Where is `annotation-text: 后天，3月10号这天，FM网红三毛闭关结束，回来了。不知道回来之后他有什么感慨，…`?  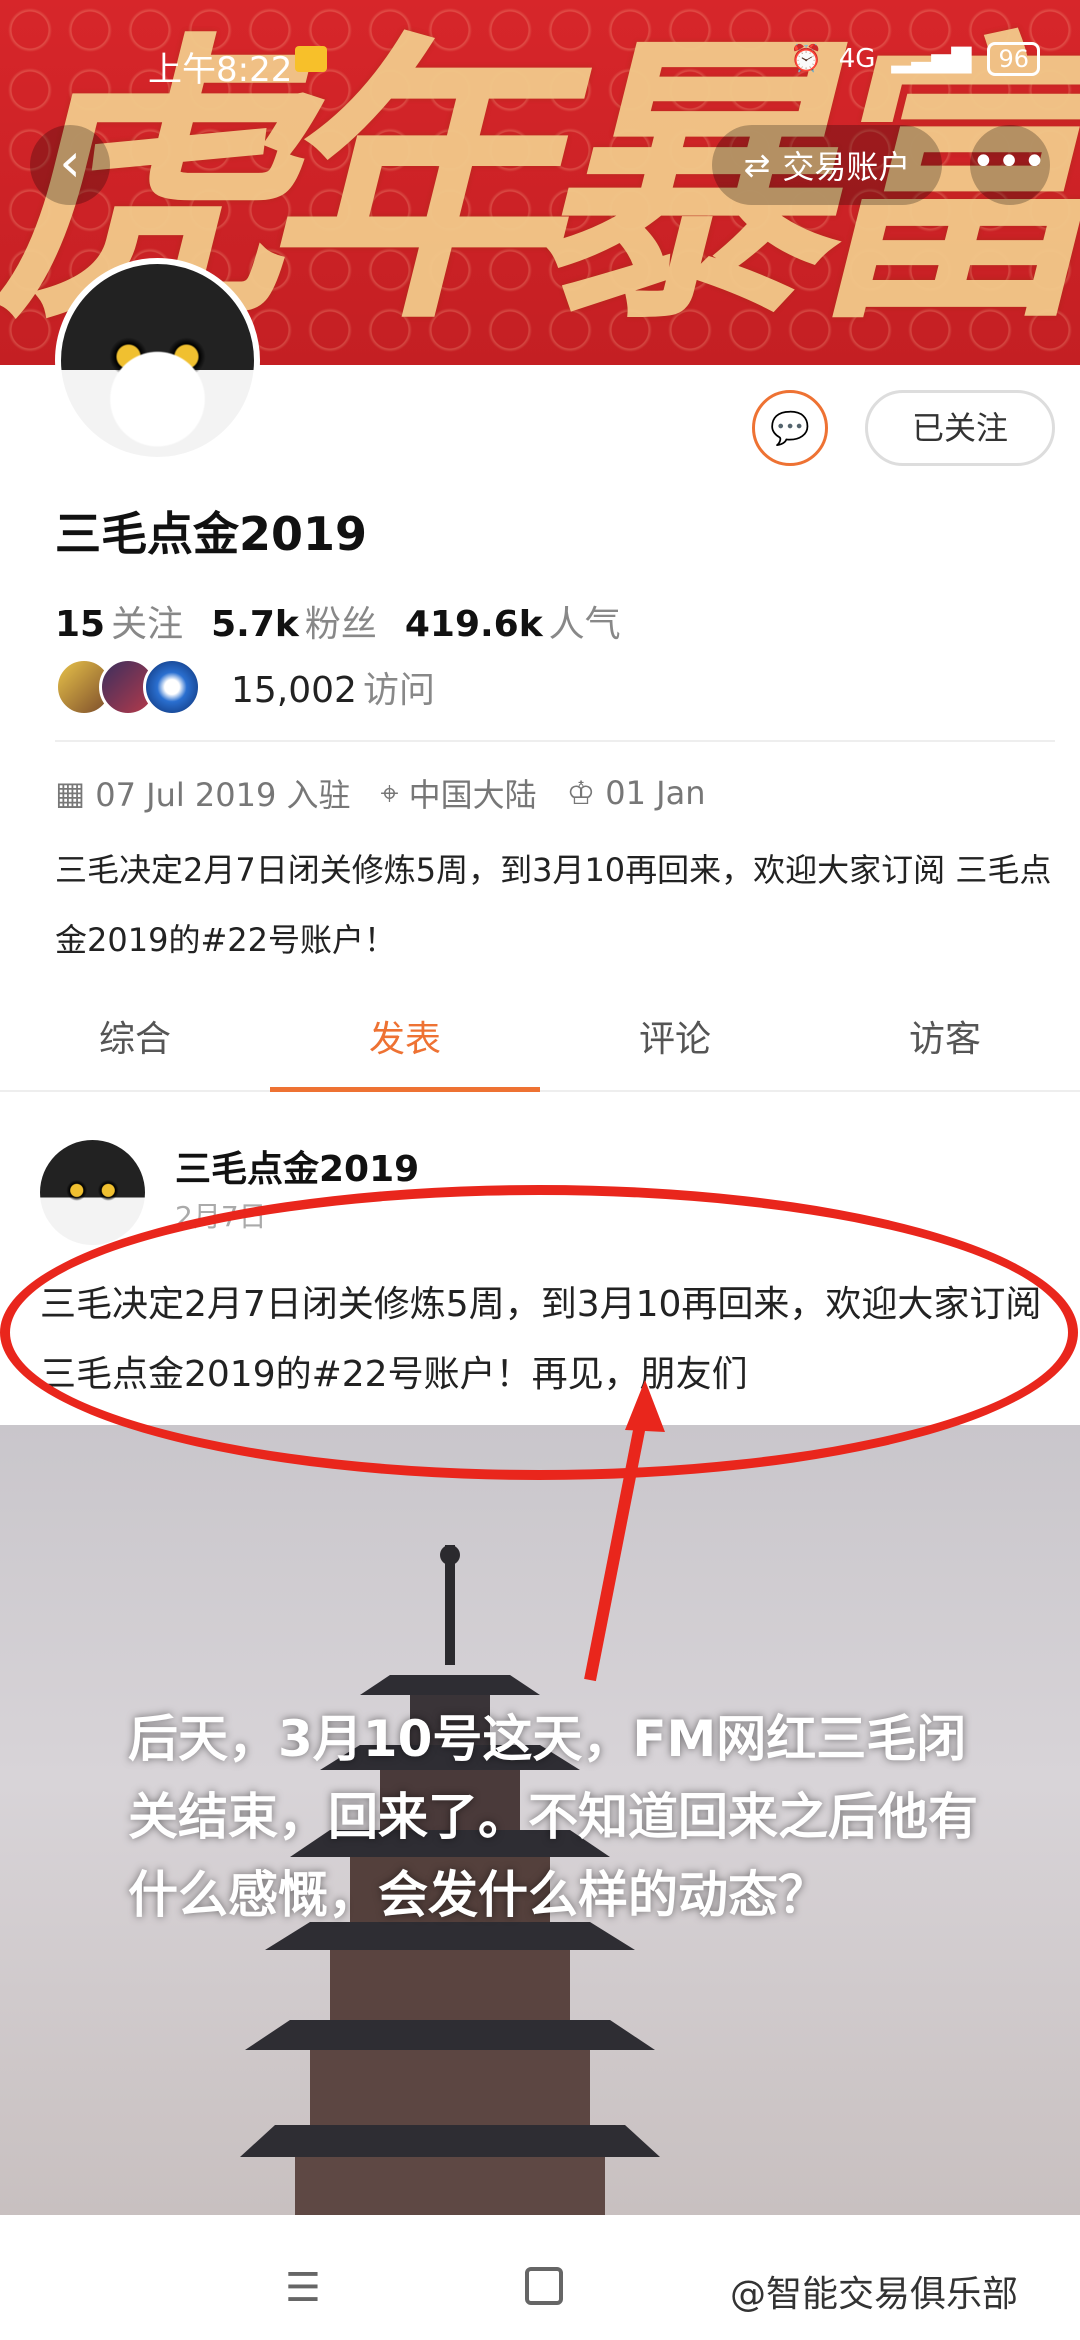 annotation-text: 后天，3月10号这天，FM网红三毛闭关结束，回来了。不知道回来之后他有什么感慨，… is located at coordinates (553, 1817).